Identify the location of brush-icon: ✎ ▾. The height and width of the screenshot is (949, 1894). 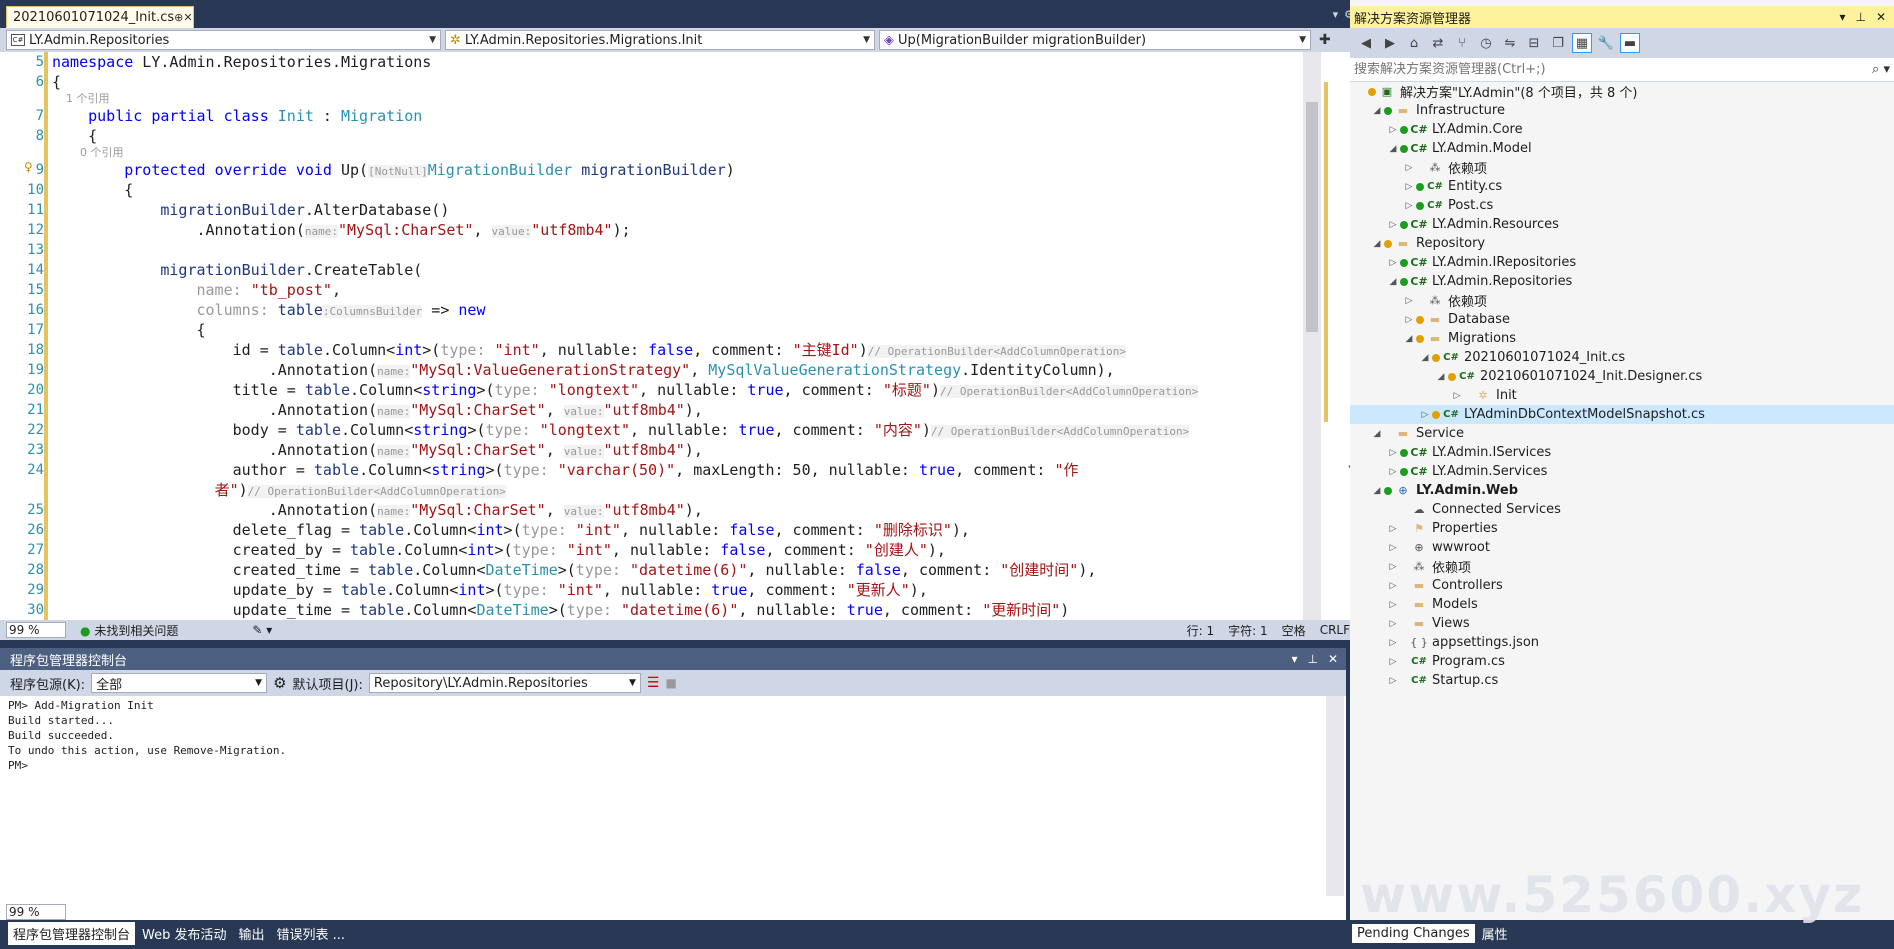
(262, 630).